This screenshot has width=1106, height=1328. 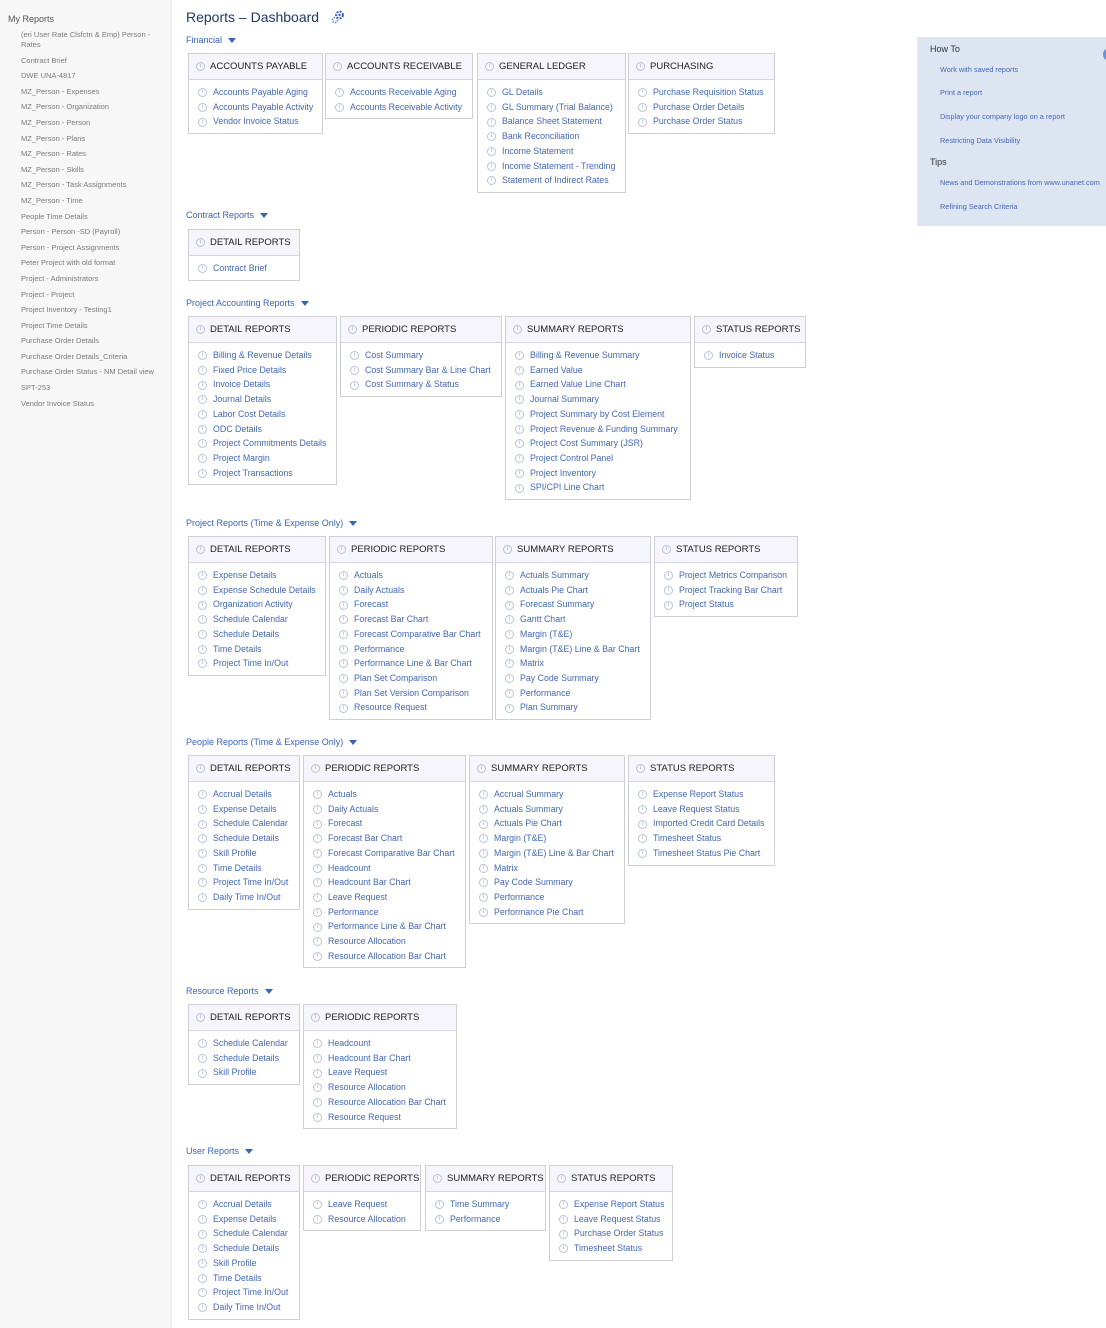 What do you see at coordinates (267, 370) in the screenshot?
I see `report-link: i Fixed Price Details` at bounding box center [267, 370].